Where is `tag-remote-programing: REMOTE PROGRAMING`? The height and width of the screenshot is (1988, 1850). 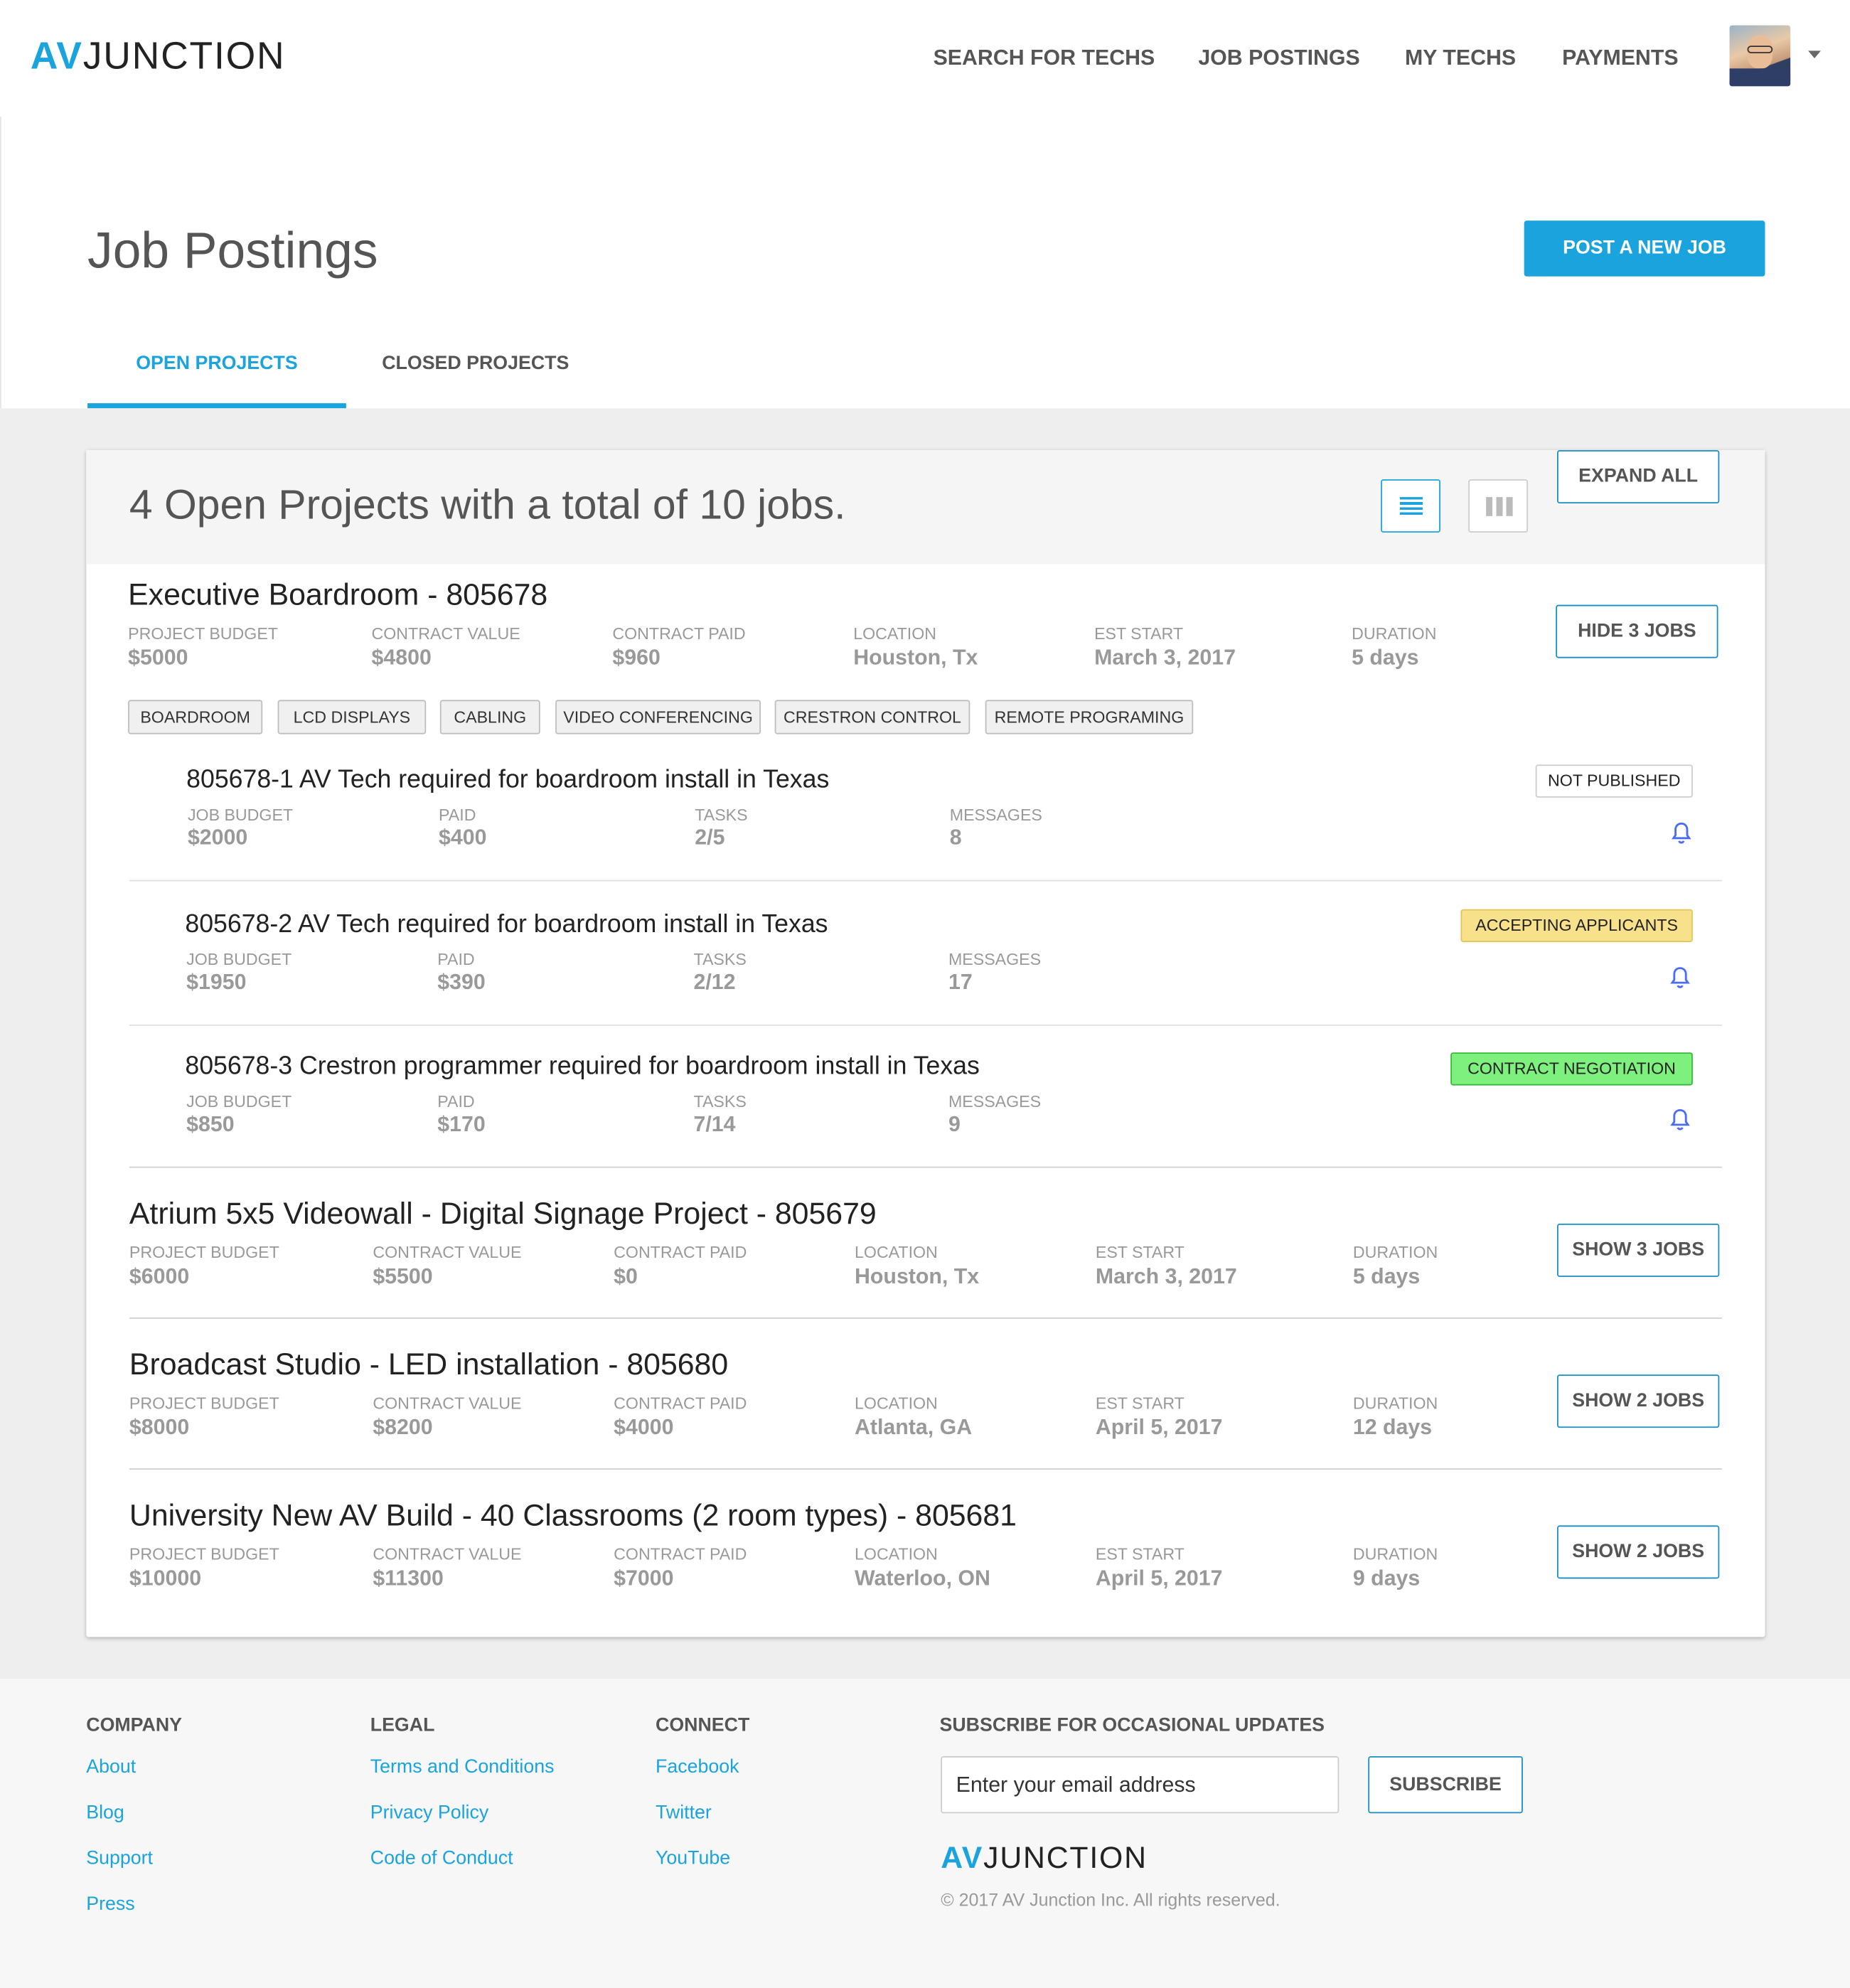
tag-remote-programing: REMOTE PROGRAMING is located at coordinates (1089, 717).